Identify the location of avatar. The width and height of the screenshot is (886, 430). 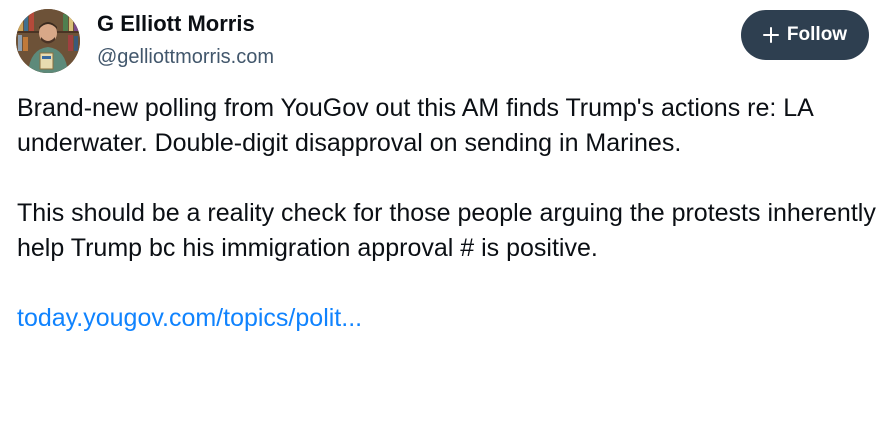
(48, 41).